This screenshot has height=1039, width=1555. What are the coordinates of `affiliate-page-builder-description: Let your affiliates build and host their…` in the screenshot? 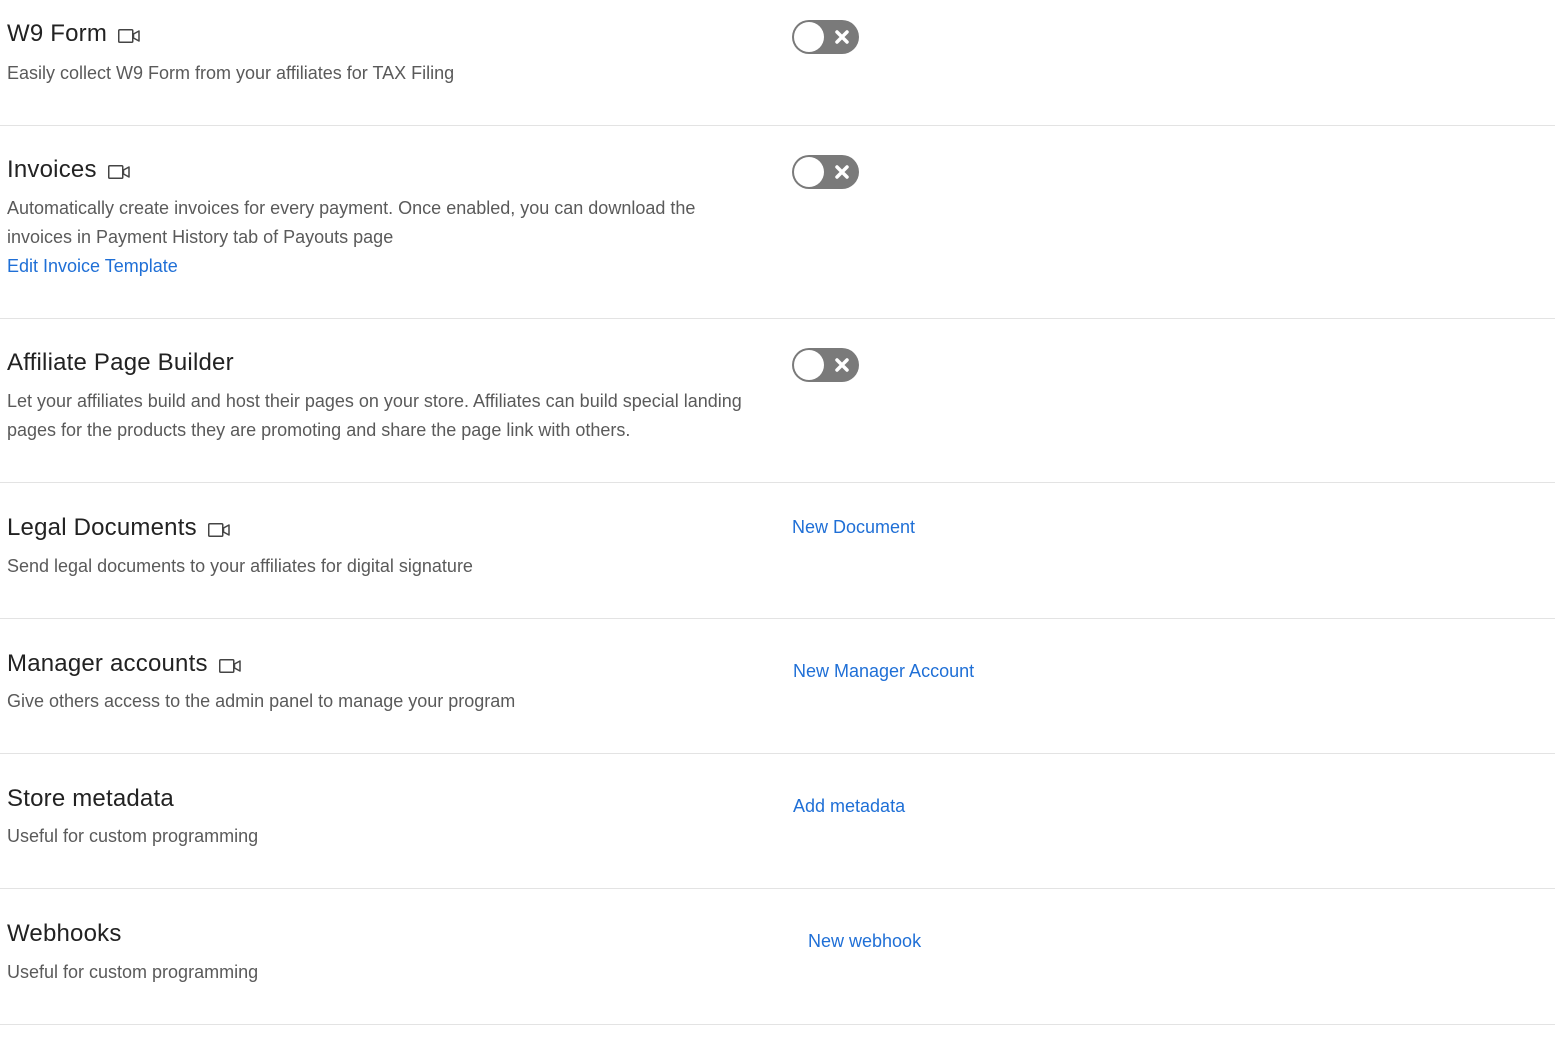 It's located at (374, 415).